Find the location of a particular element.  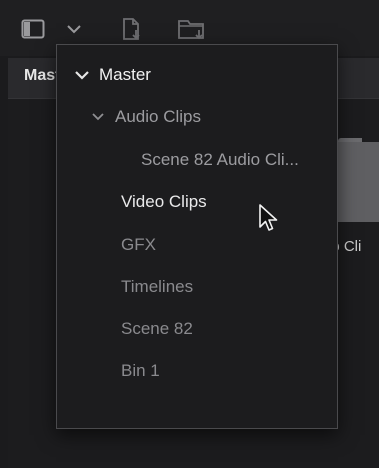

bin-item-master: Master is located at coordinates (205, 75).